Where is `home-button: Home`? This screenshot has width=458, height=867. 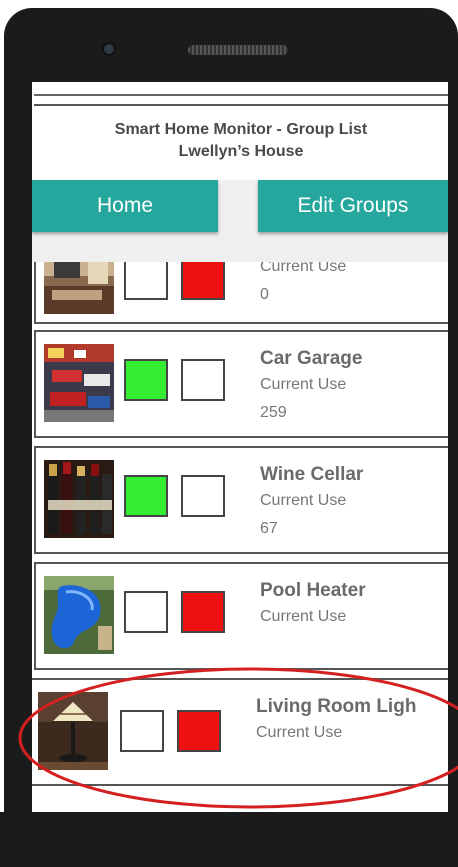
home-button: Home is located at coordinates (125, 206).